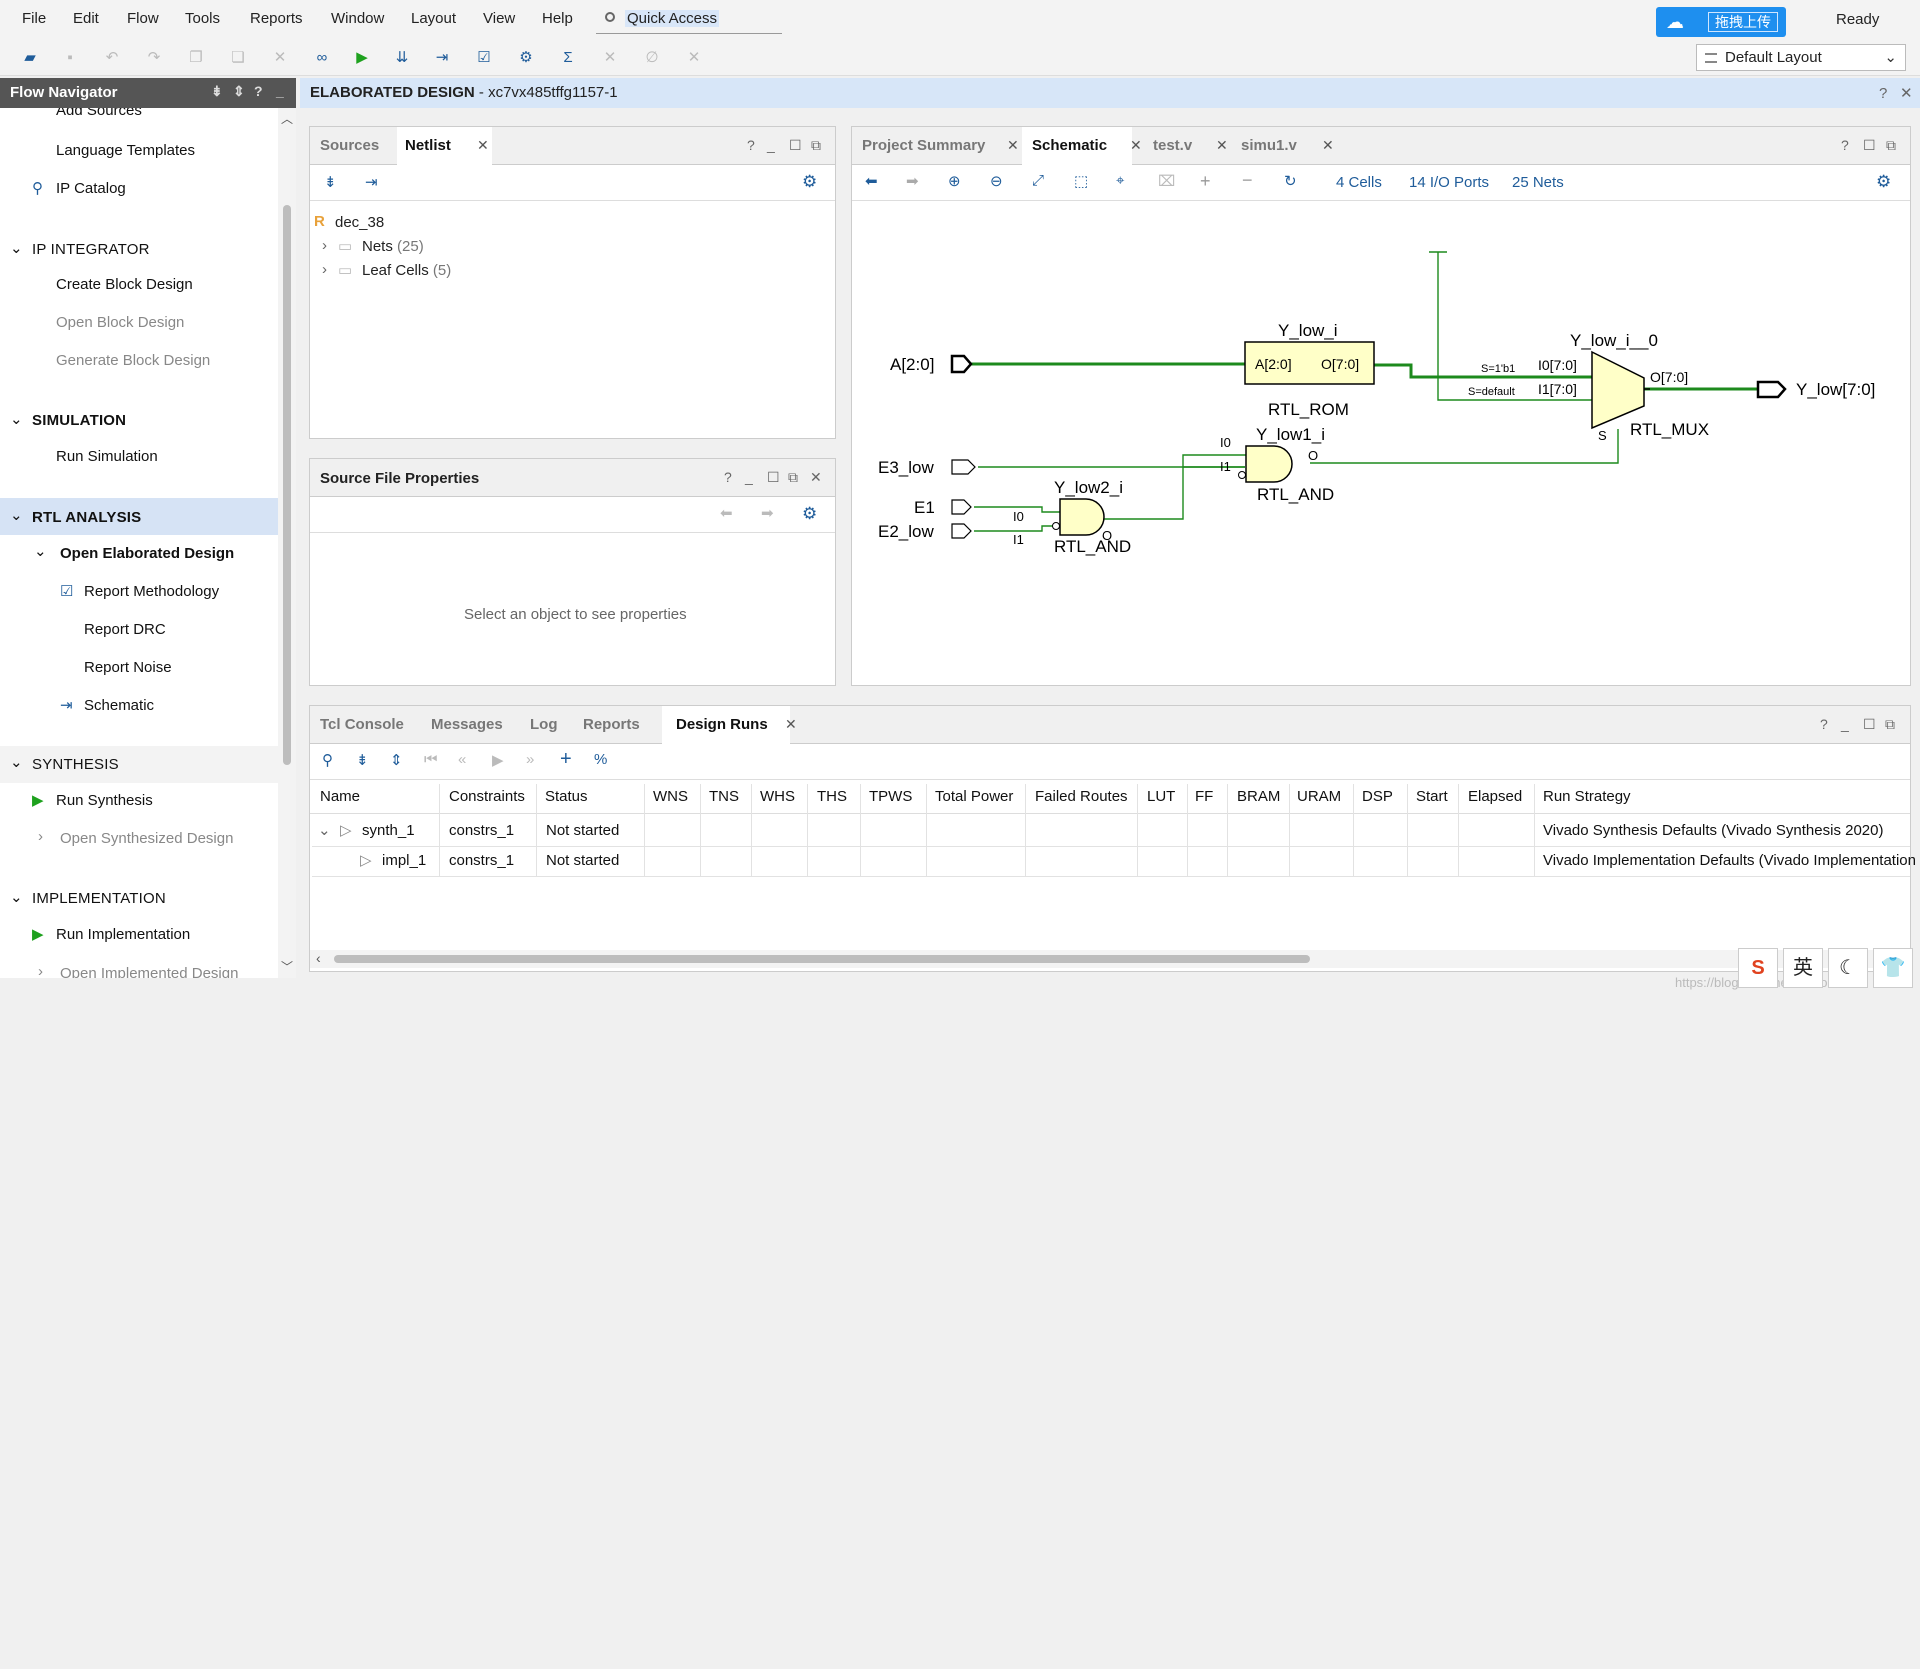 The image size is (1920, 1669). What do you see at coordinates (324, 269) in the screenshot?
I see `chevron-right-icon: ›` at bounding box center [324, 269].